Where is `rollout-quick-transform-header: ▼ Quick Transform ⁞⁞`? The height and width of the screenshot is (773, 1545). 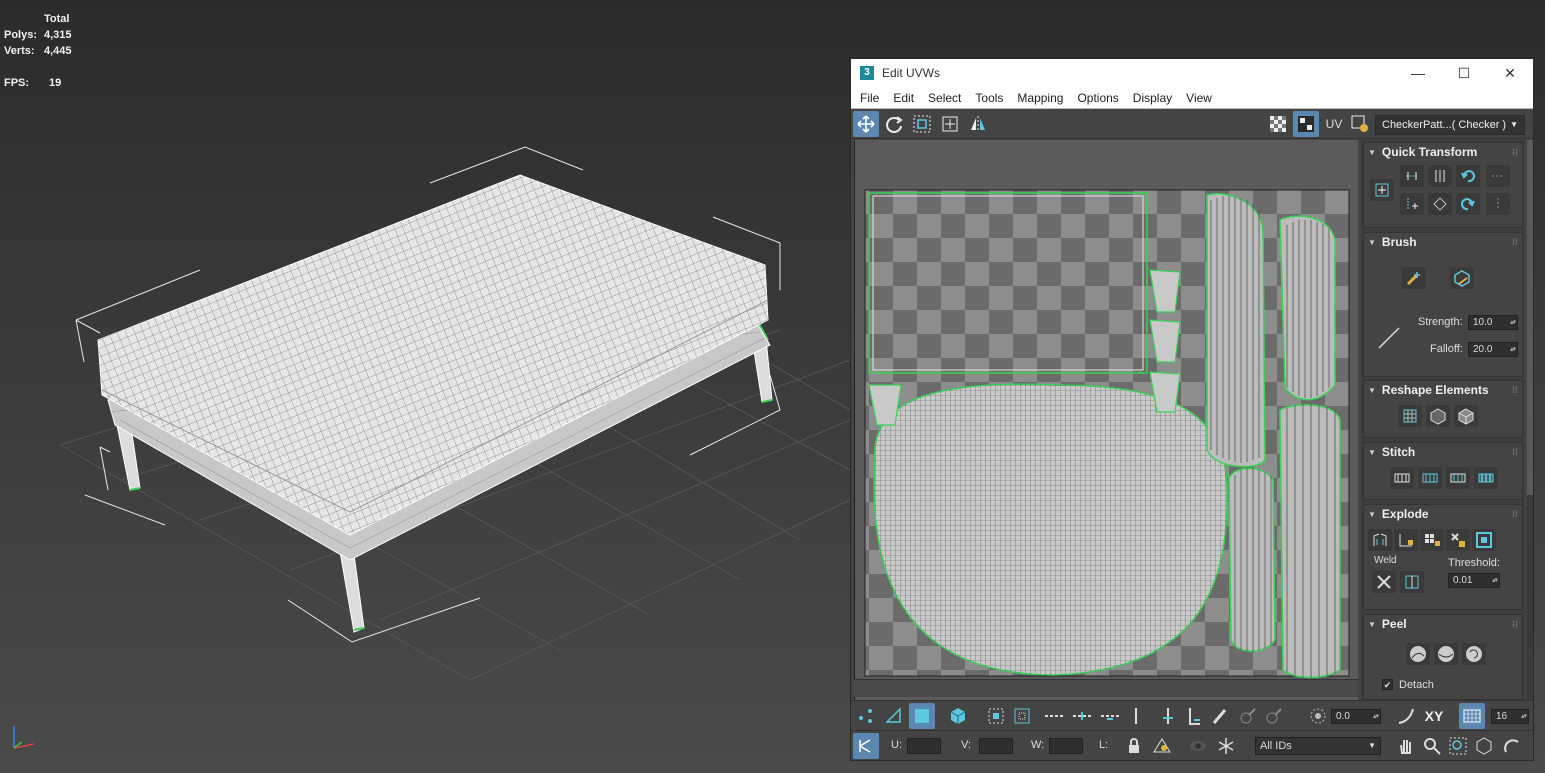 rollout-quick-transform-header: ▼ Quick Transform ⁞⁞ is located at coordinates (1443, 152).